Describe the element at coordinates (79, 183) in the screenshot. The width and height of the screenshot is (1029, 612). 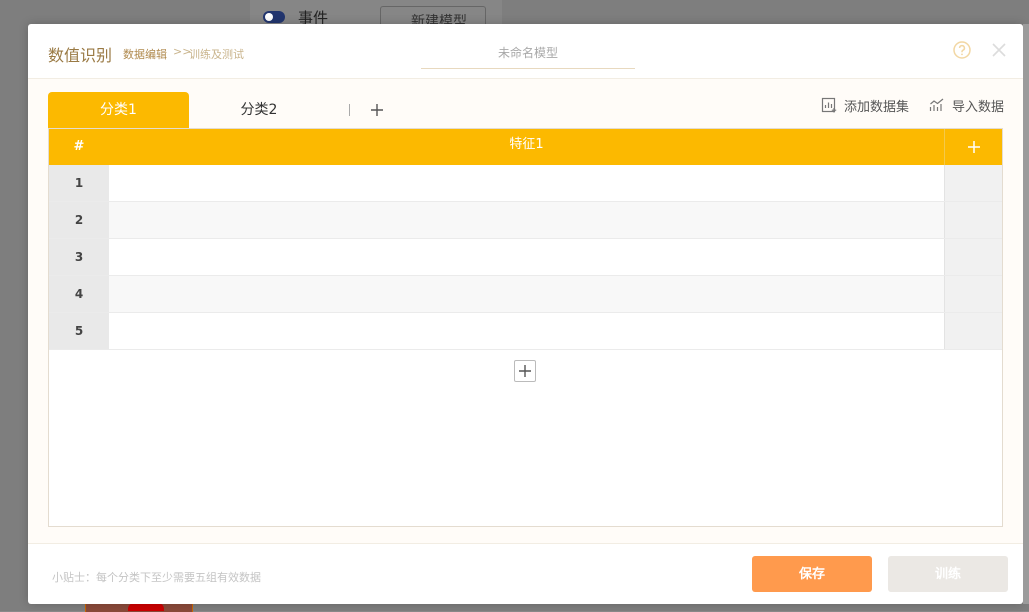
I see `row-index: 1` at that location.